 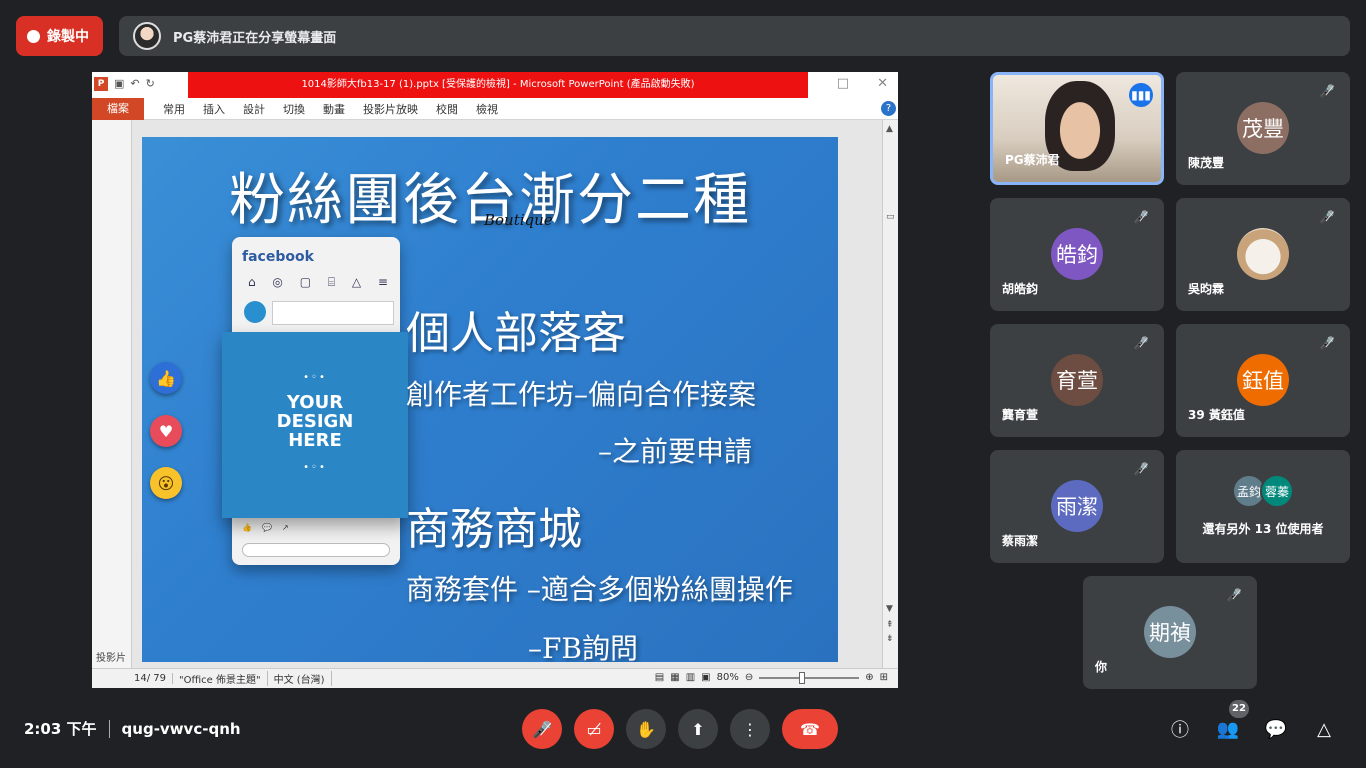 I want to click on quick-access-toolbar: P ▣ ↶ ↻, so click(x=124, y=84).